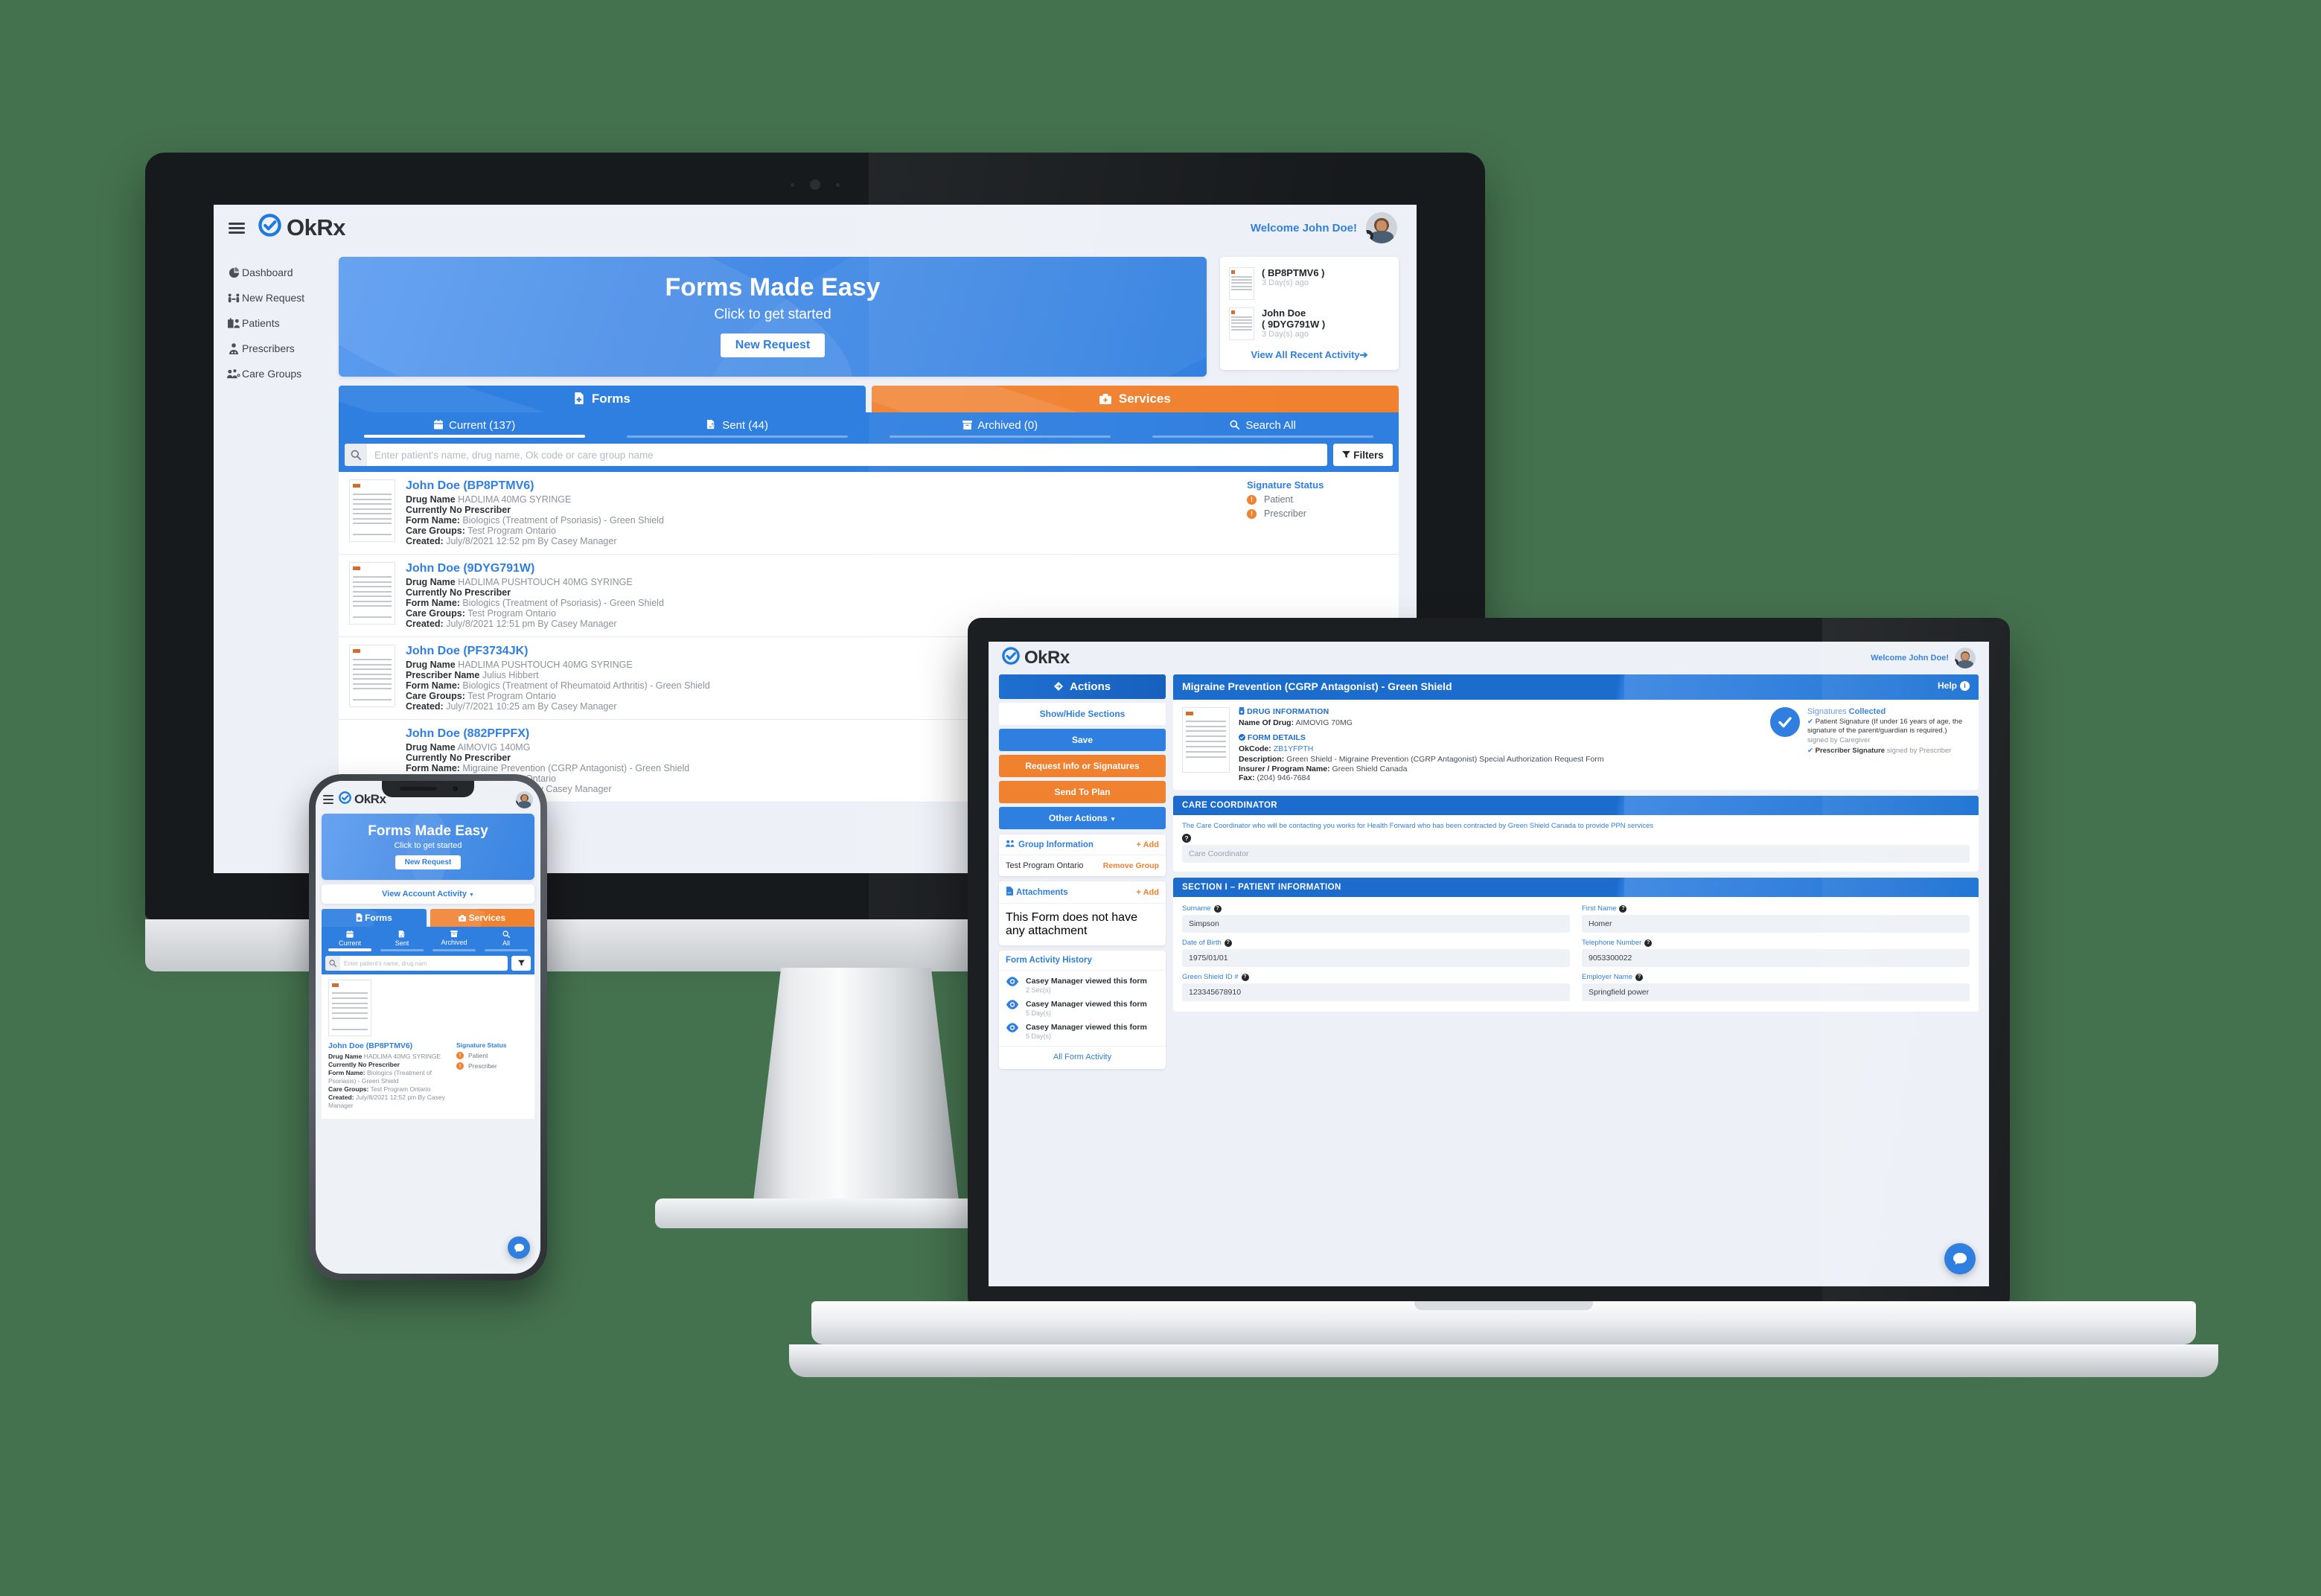 The image size is (2321, 1596). What do you see at coordinates (1086, 981) in the screenshot?
I see `activity-text: Casey Manager viewed this form` at bounding box center [1086, 981].